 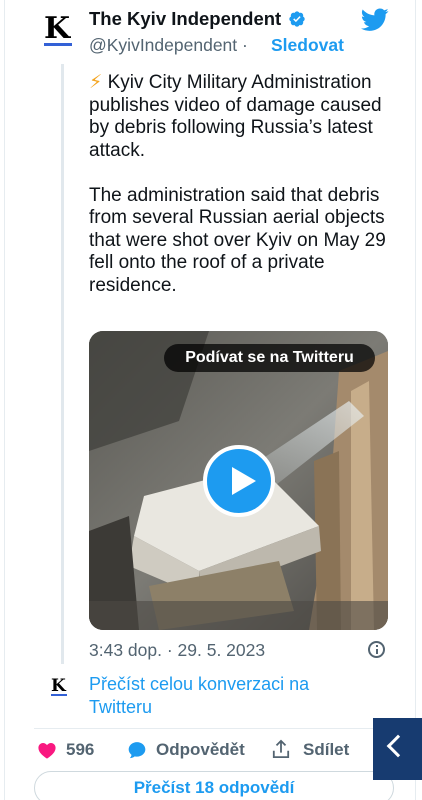 What do you see at coordinates (47, 750) in the screenshot?
I see `heart-icon` at bounding box center [47, 750].